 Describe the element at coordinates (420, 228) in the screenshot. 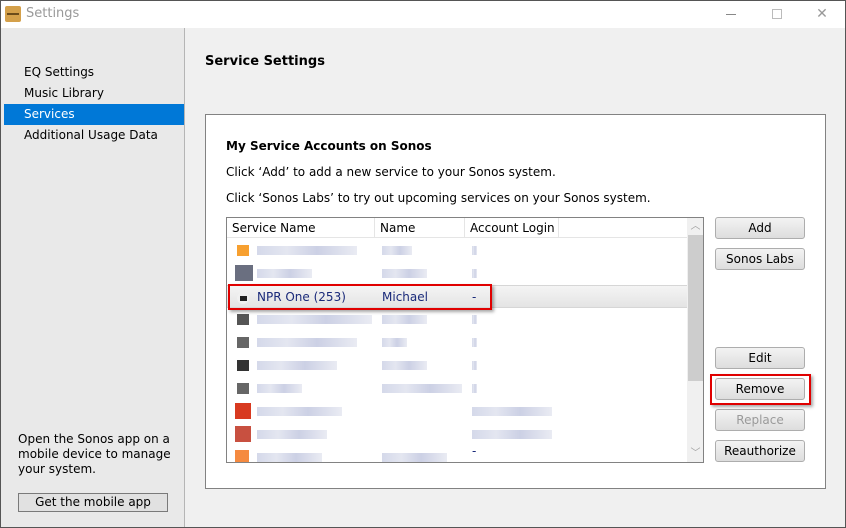

I see `column-header-name: Name` at that location.